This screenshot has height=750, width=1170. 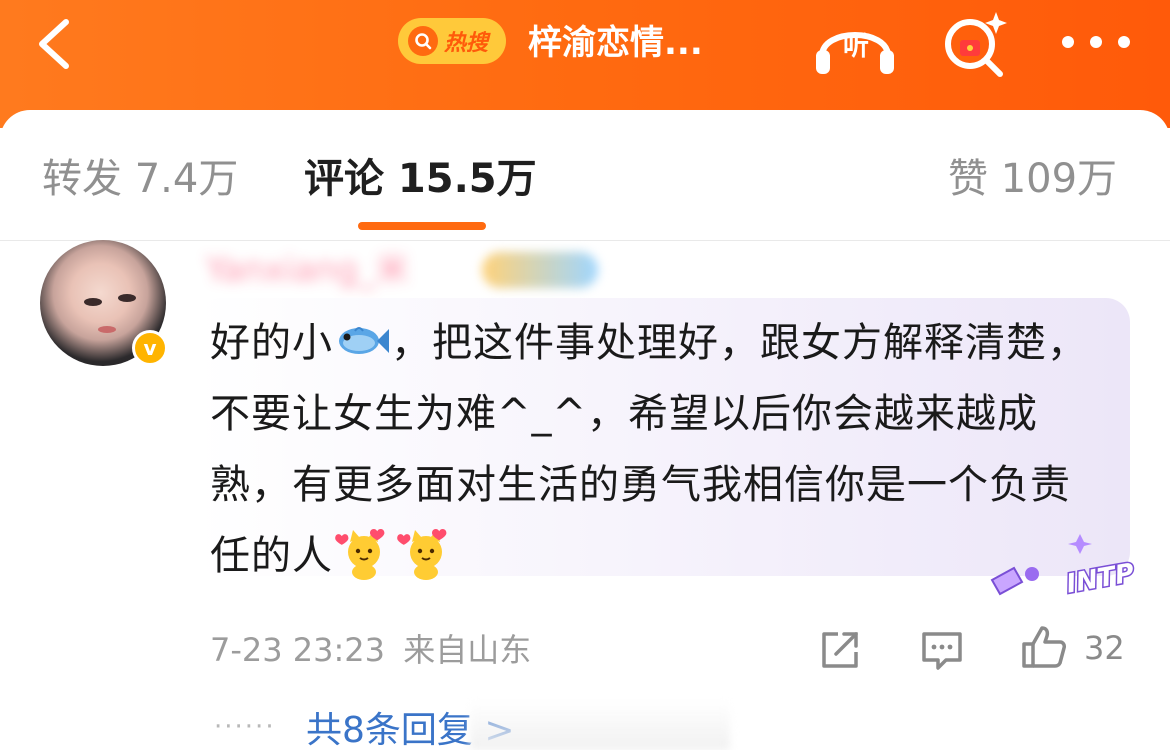 What do you see at coordinates (467, 650) in the screenshot?
I see `location: 来自山东` at bounding box center [467, 650].